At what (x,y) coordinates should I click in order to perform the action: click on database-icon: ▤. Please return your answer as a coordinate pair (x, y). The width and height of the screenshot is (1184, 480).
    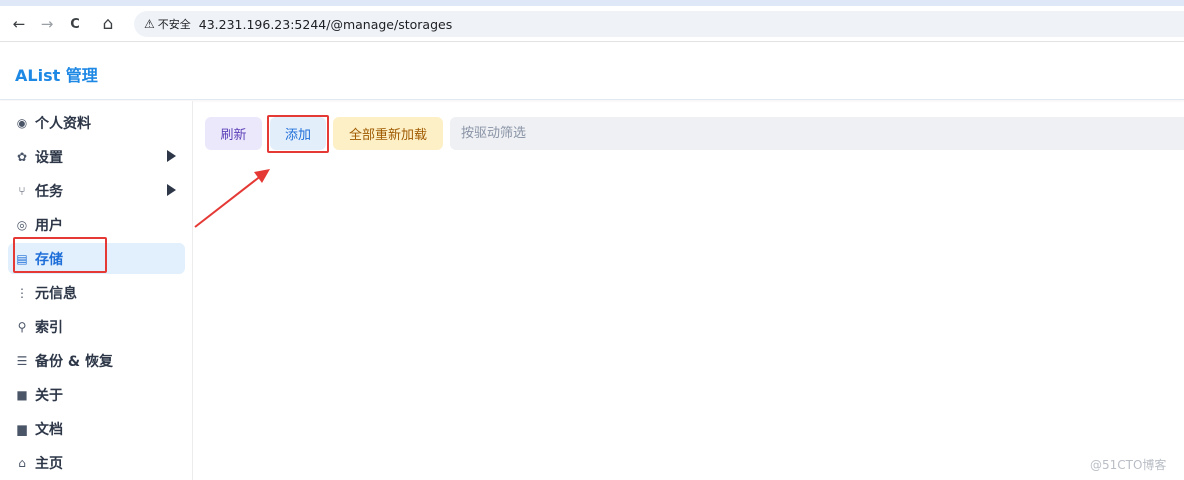
    Looking at the image, I should click on (22, 258).